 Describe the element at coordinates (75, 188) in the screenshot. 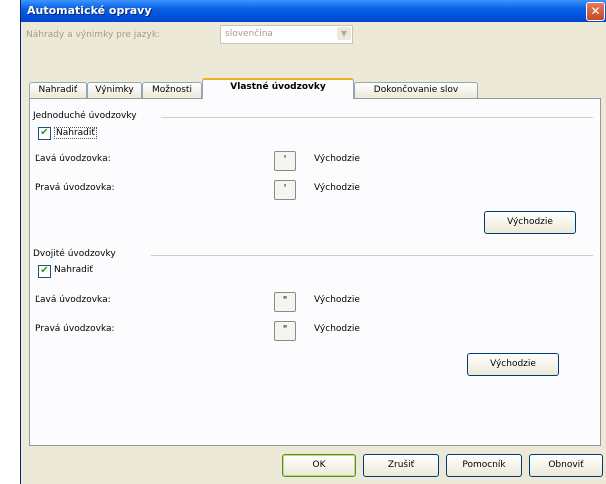

I see `single-right-label: Pravá úvodzovka:` at that location.